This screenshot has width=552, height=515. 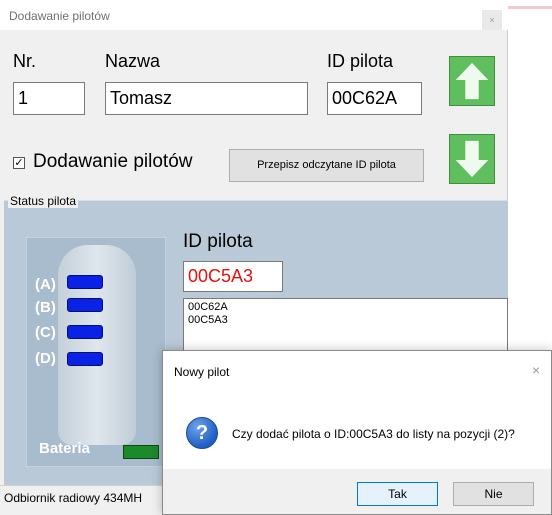 What do you see at coordinates (85, 282) in the screenshot?
I see `key-led-a` at bounding box center [85, 282].